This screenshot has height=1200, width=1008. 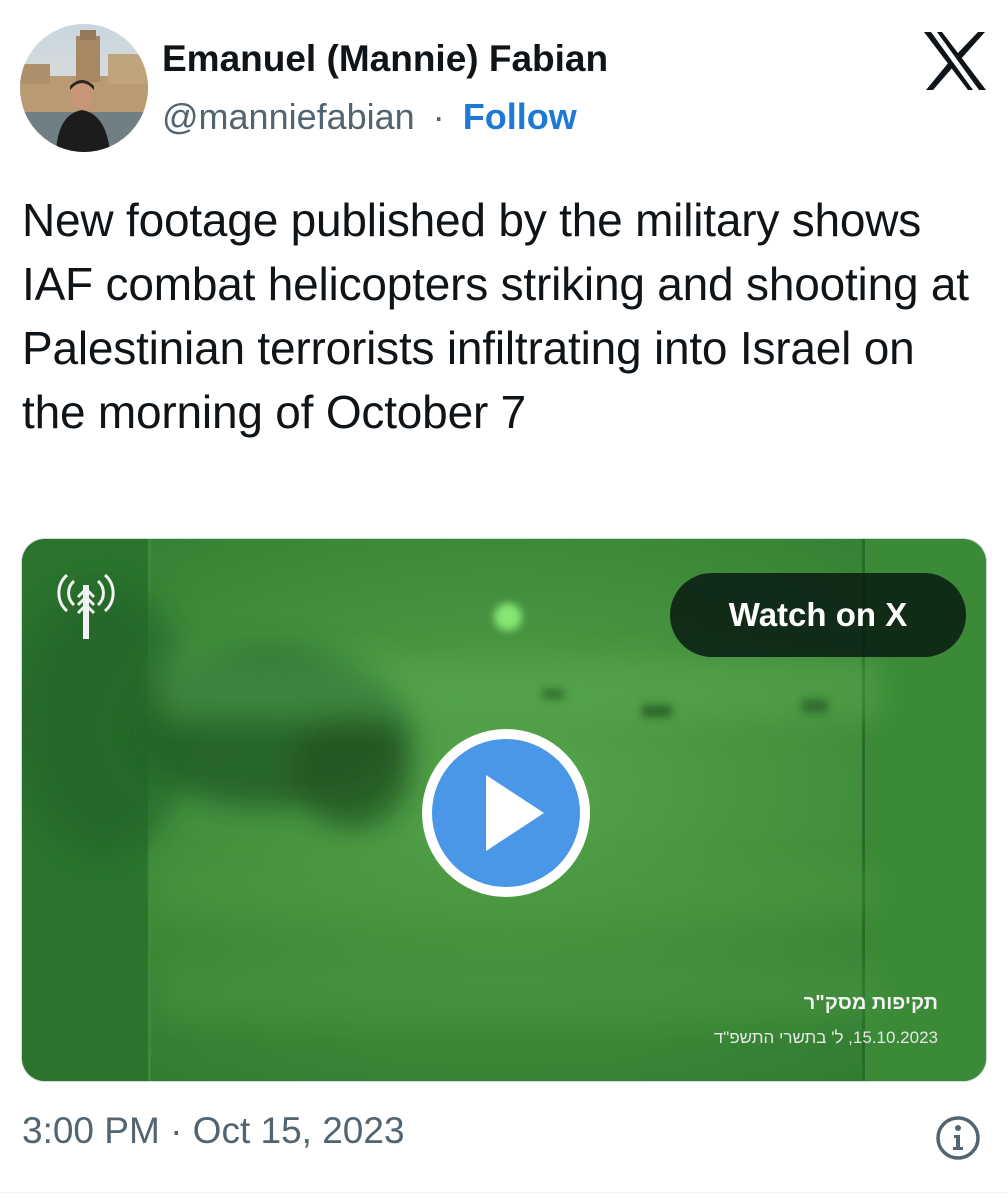 I want to click on author-handle: @manniefabian, so click(x=288, y=116).